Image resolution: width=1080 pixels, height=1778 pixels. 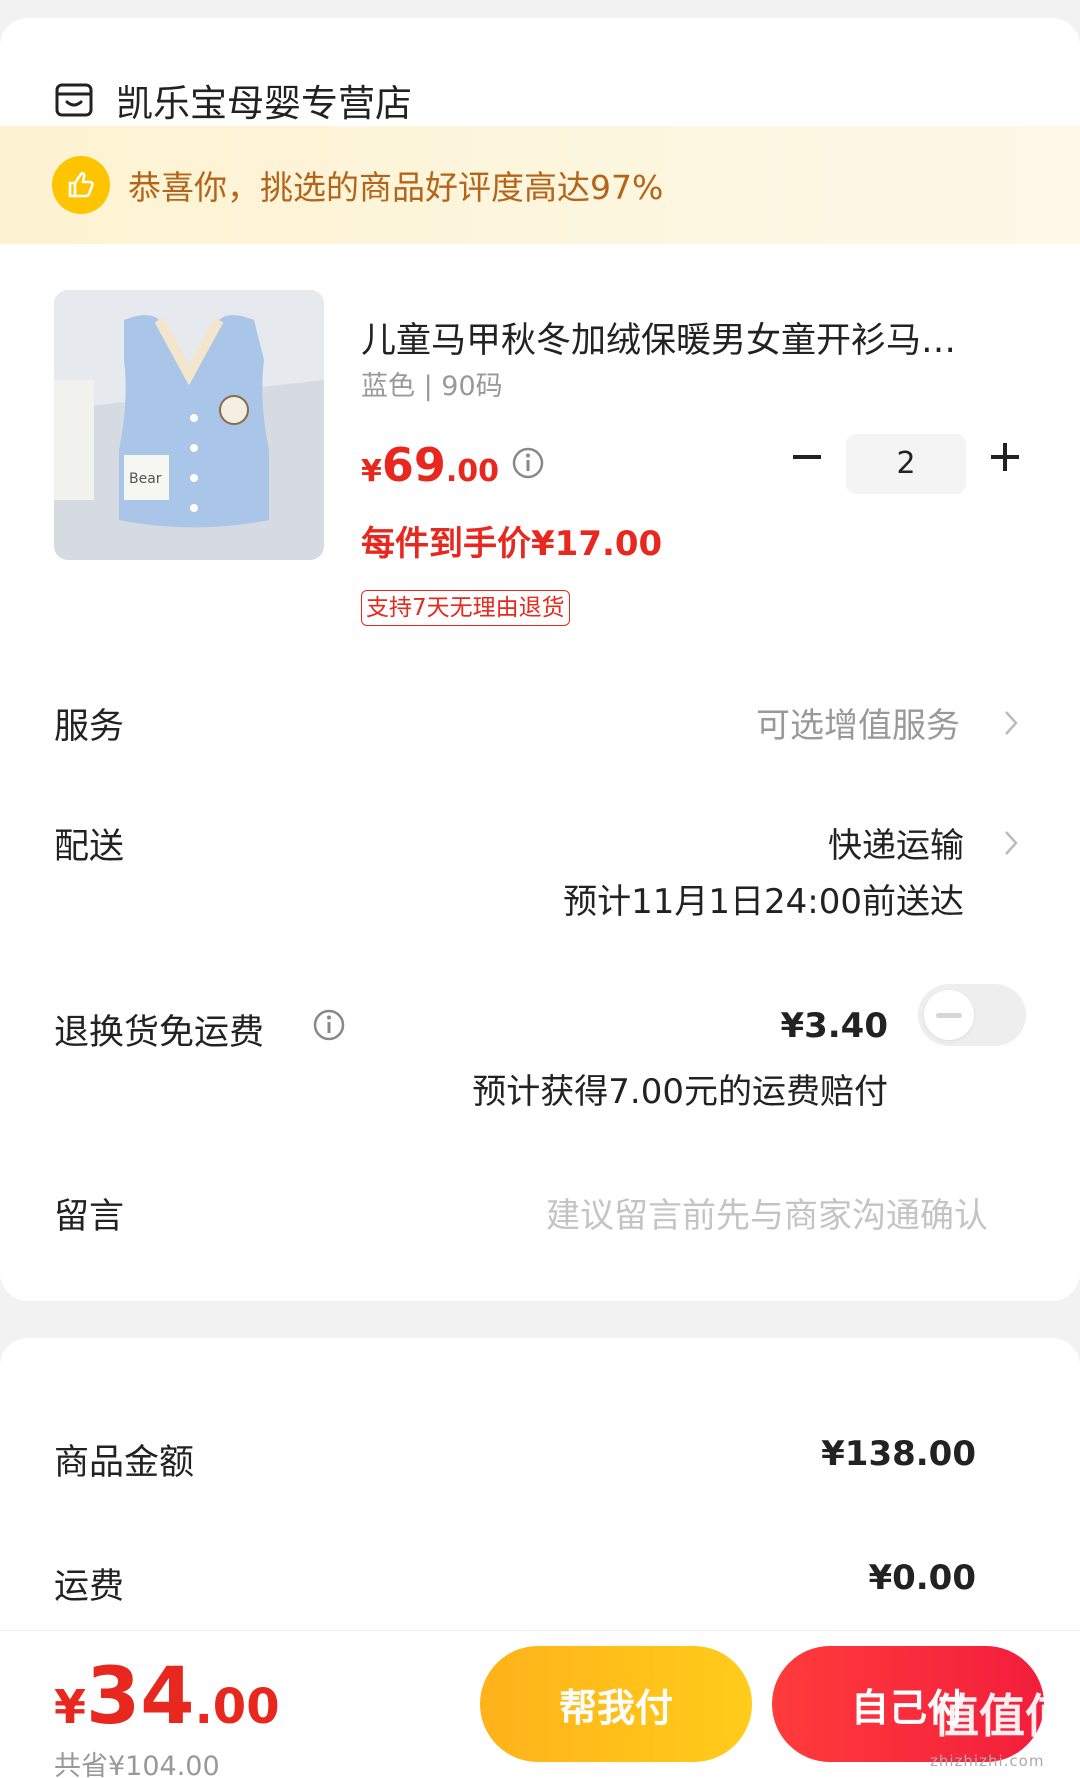 I want to click on service-label: 服务, so click(x=89, y=727).